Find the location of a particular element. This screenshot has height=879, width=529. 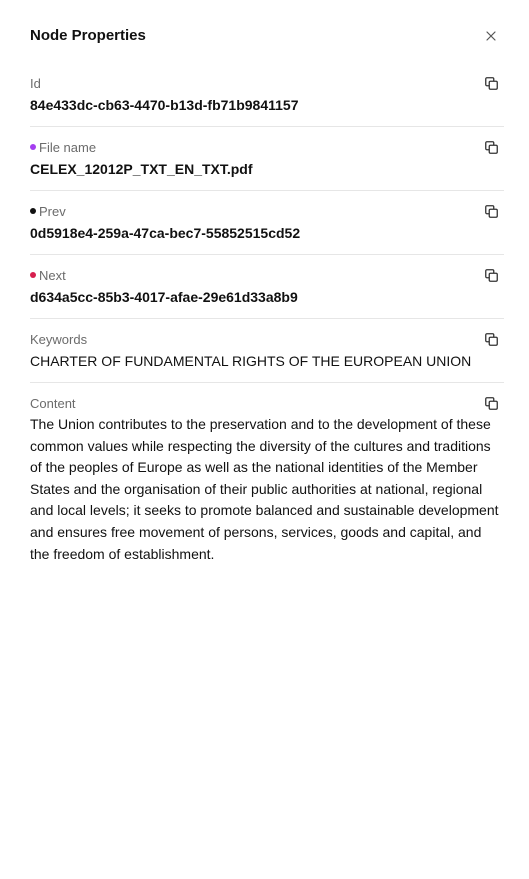

close-icon is located at coordinates (491, 36).